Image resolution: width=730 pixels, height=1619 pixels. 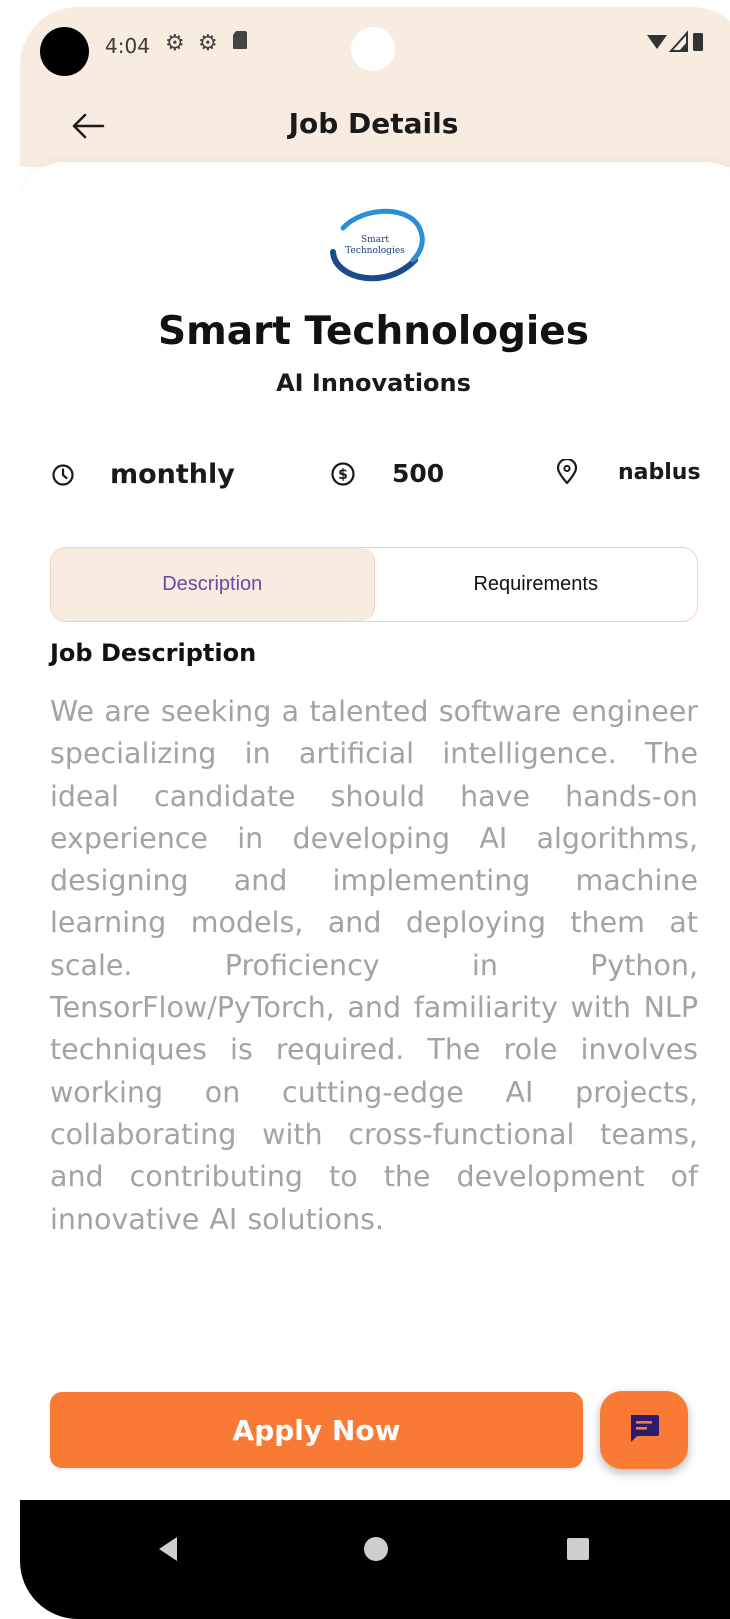 What do you see at coordinates (172, 474) in the screenshot?
I see `salary-period-label: monthly` at bounding box center [172, 474].